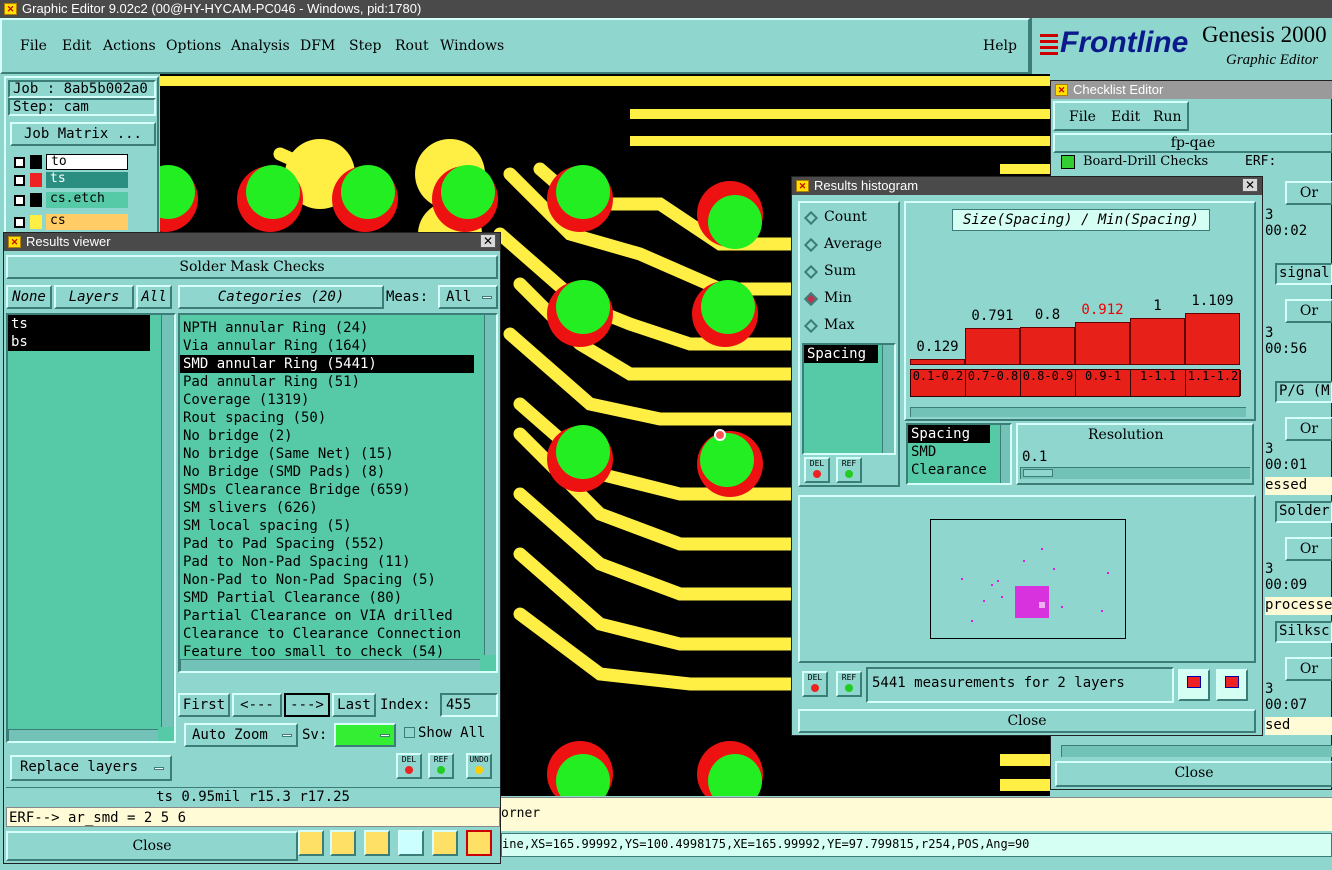  Describe the element at coordinates (959, 470) in the screenshot. I see `list-item: Clearance` at that location.